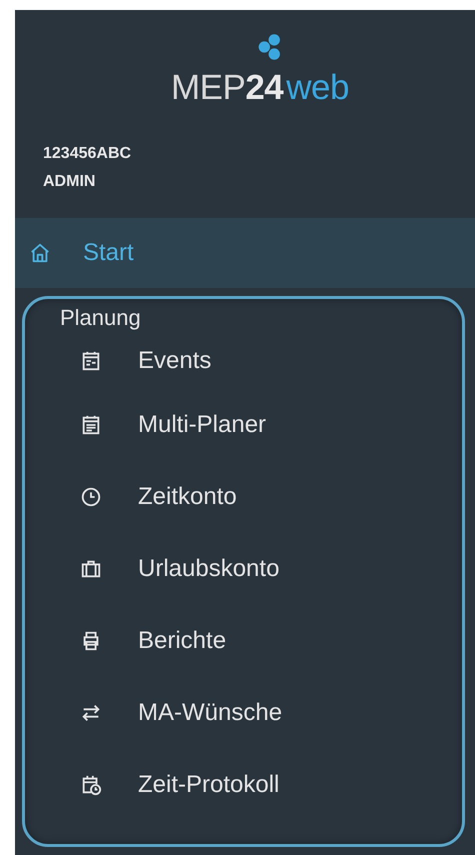 The height and width of the screenshot is (855, 475). Describe the element at coordinates (87, 154) in the screenshot. I see `account-id: 123456ABC` at that location.